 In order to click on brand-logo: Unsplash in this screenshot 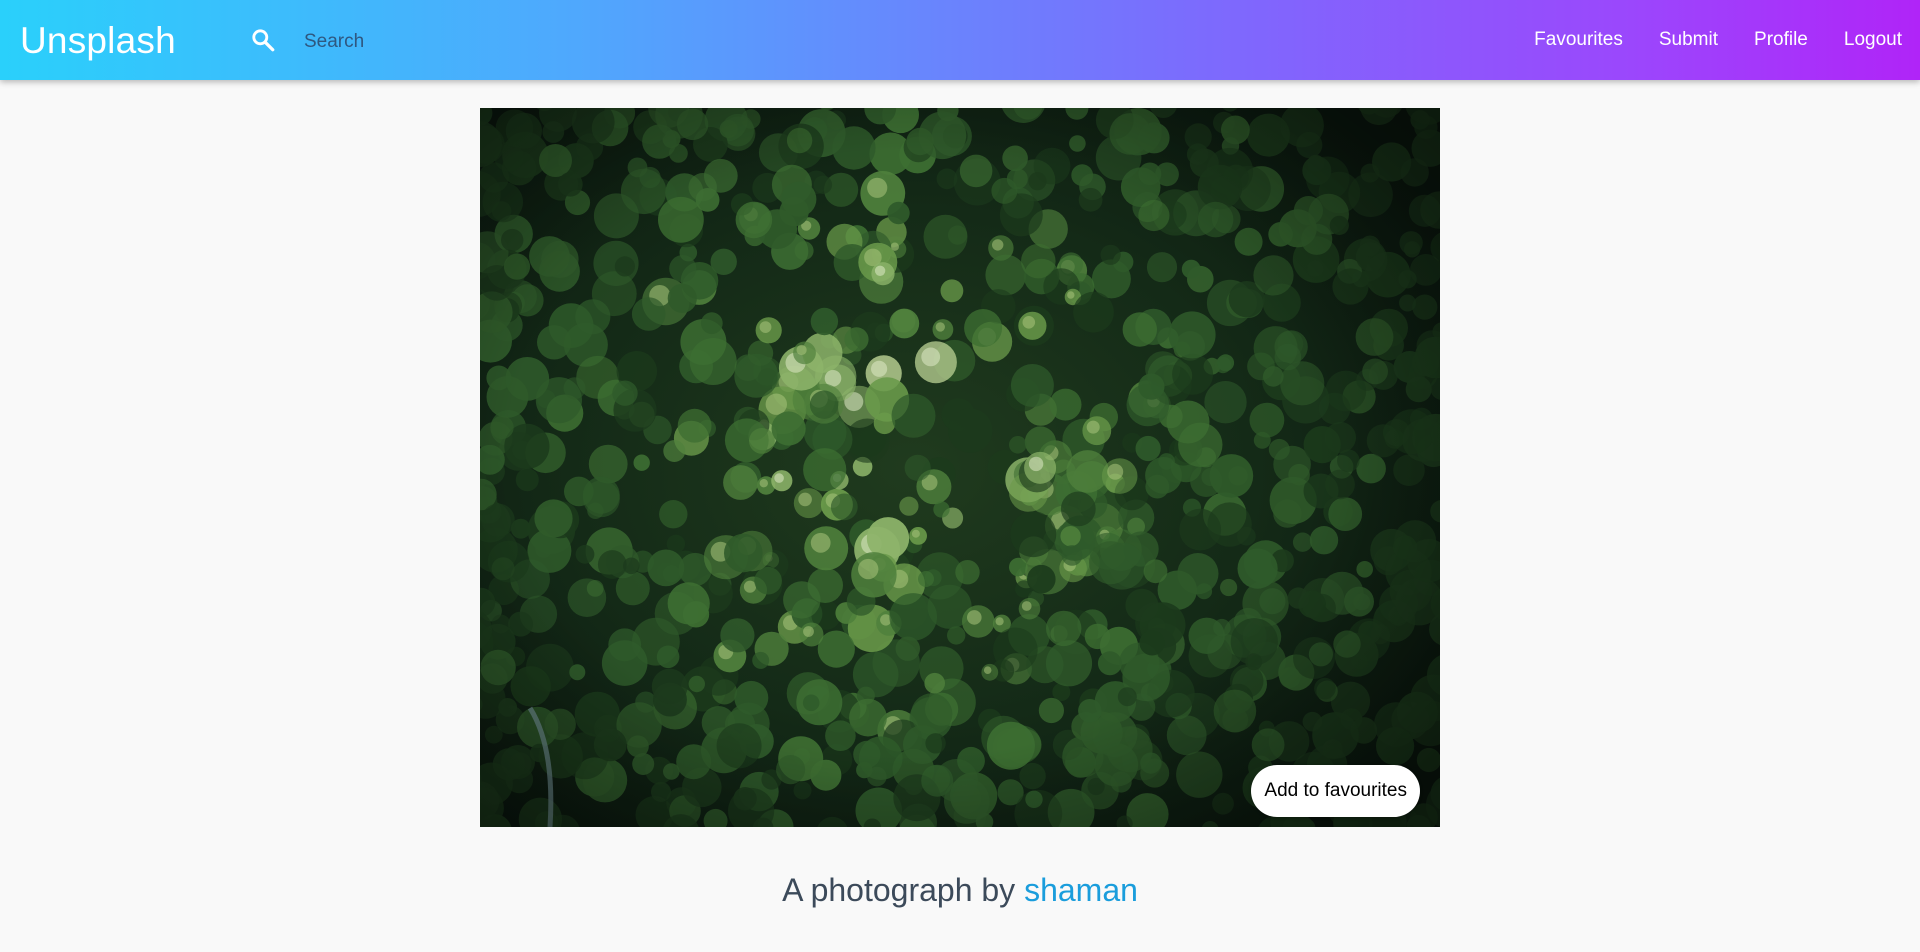, I will do `click(98, 41)`.